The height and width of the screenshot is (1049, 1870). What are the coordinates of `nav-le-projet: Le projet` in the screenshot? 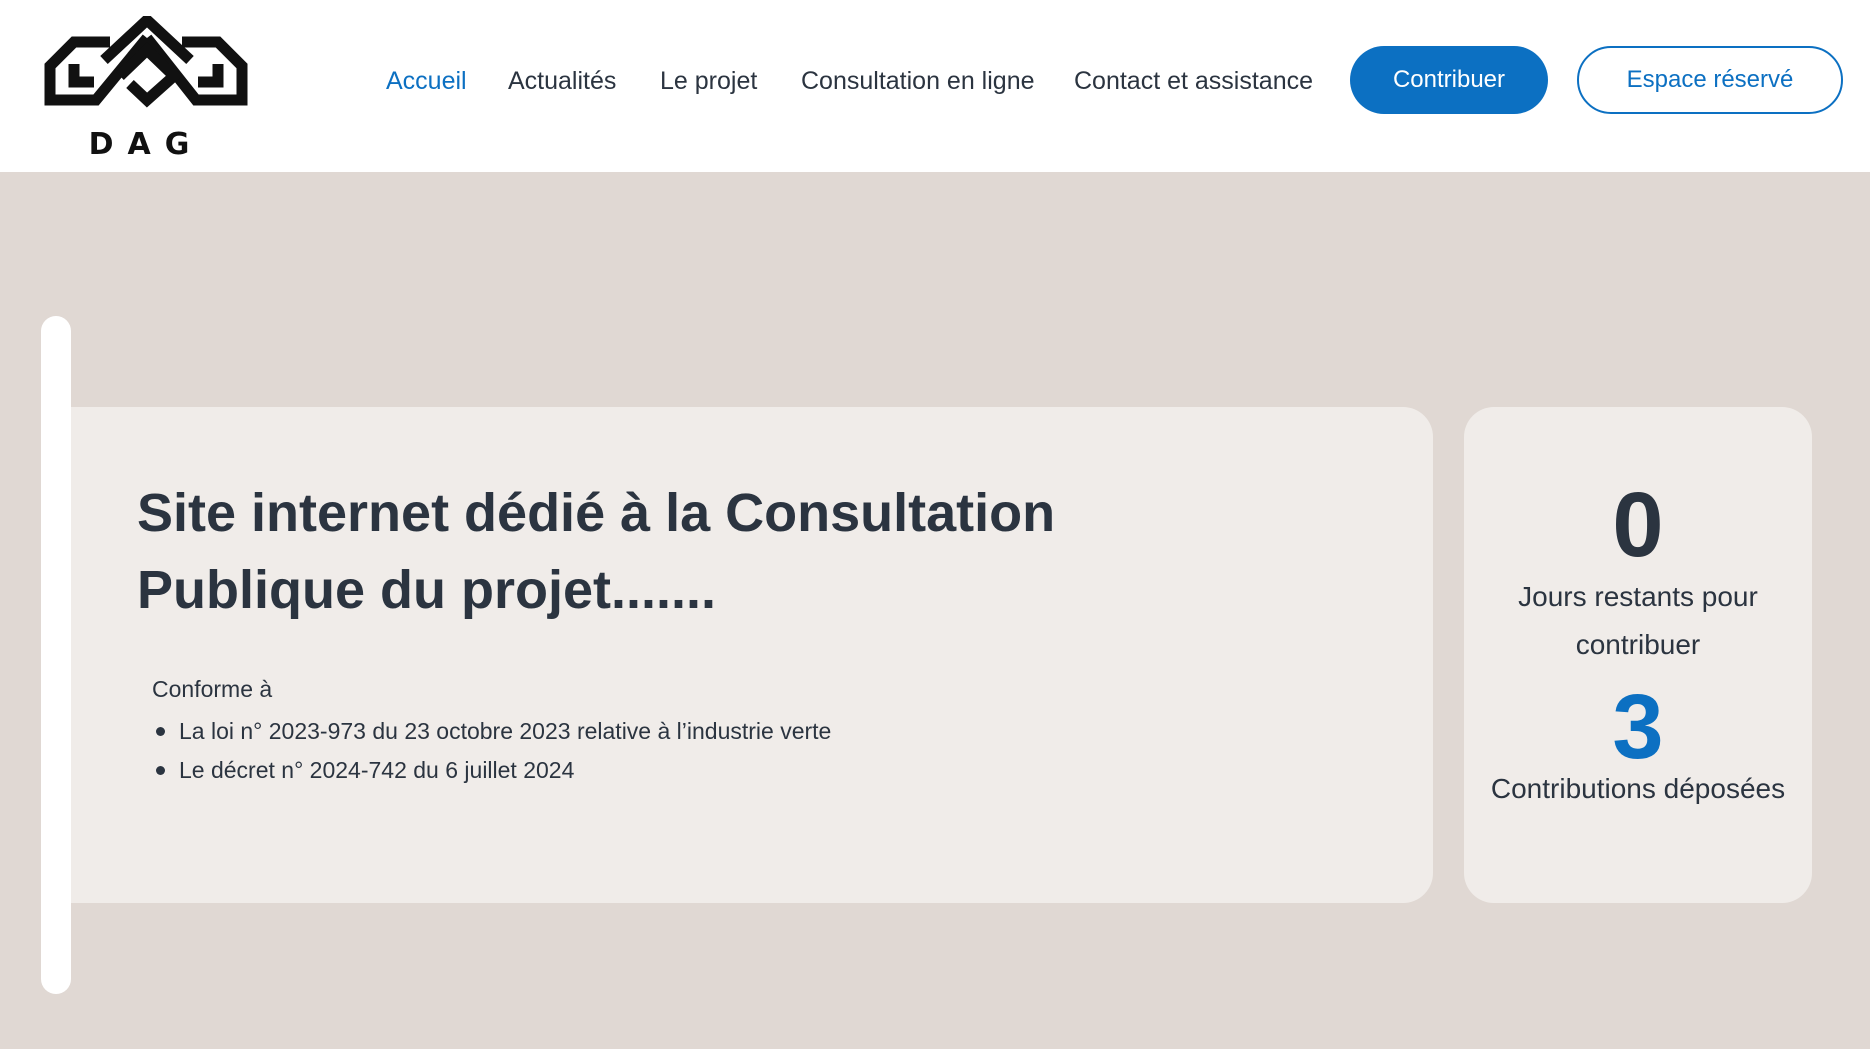 It's located at (708, 81).